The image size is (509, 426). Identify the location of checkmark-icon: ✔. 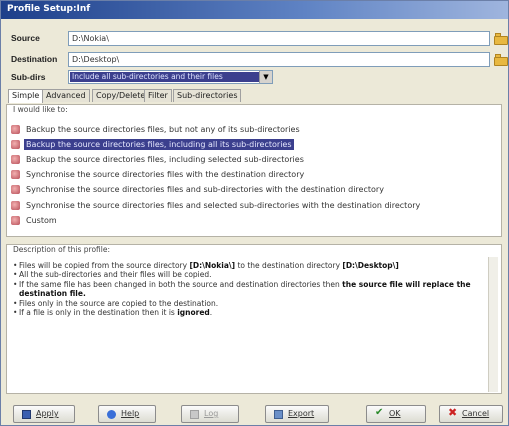
(379, 412).